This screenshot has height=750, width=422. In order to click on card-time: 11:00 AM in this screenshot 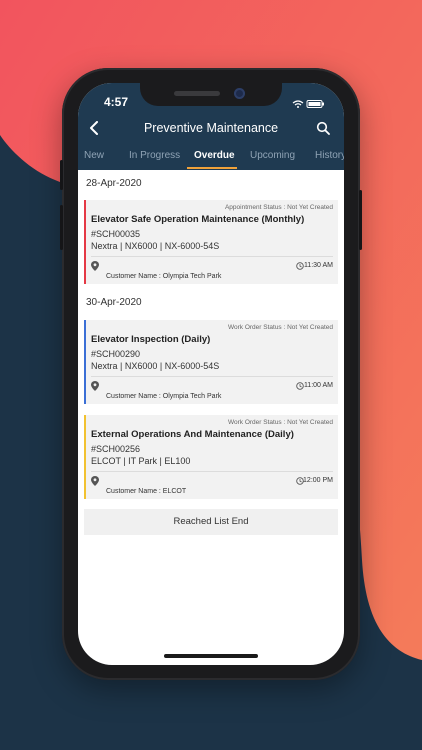, I will do `click(318, 385)`.